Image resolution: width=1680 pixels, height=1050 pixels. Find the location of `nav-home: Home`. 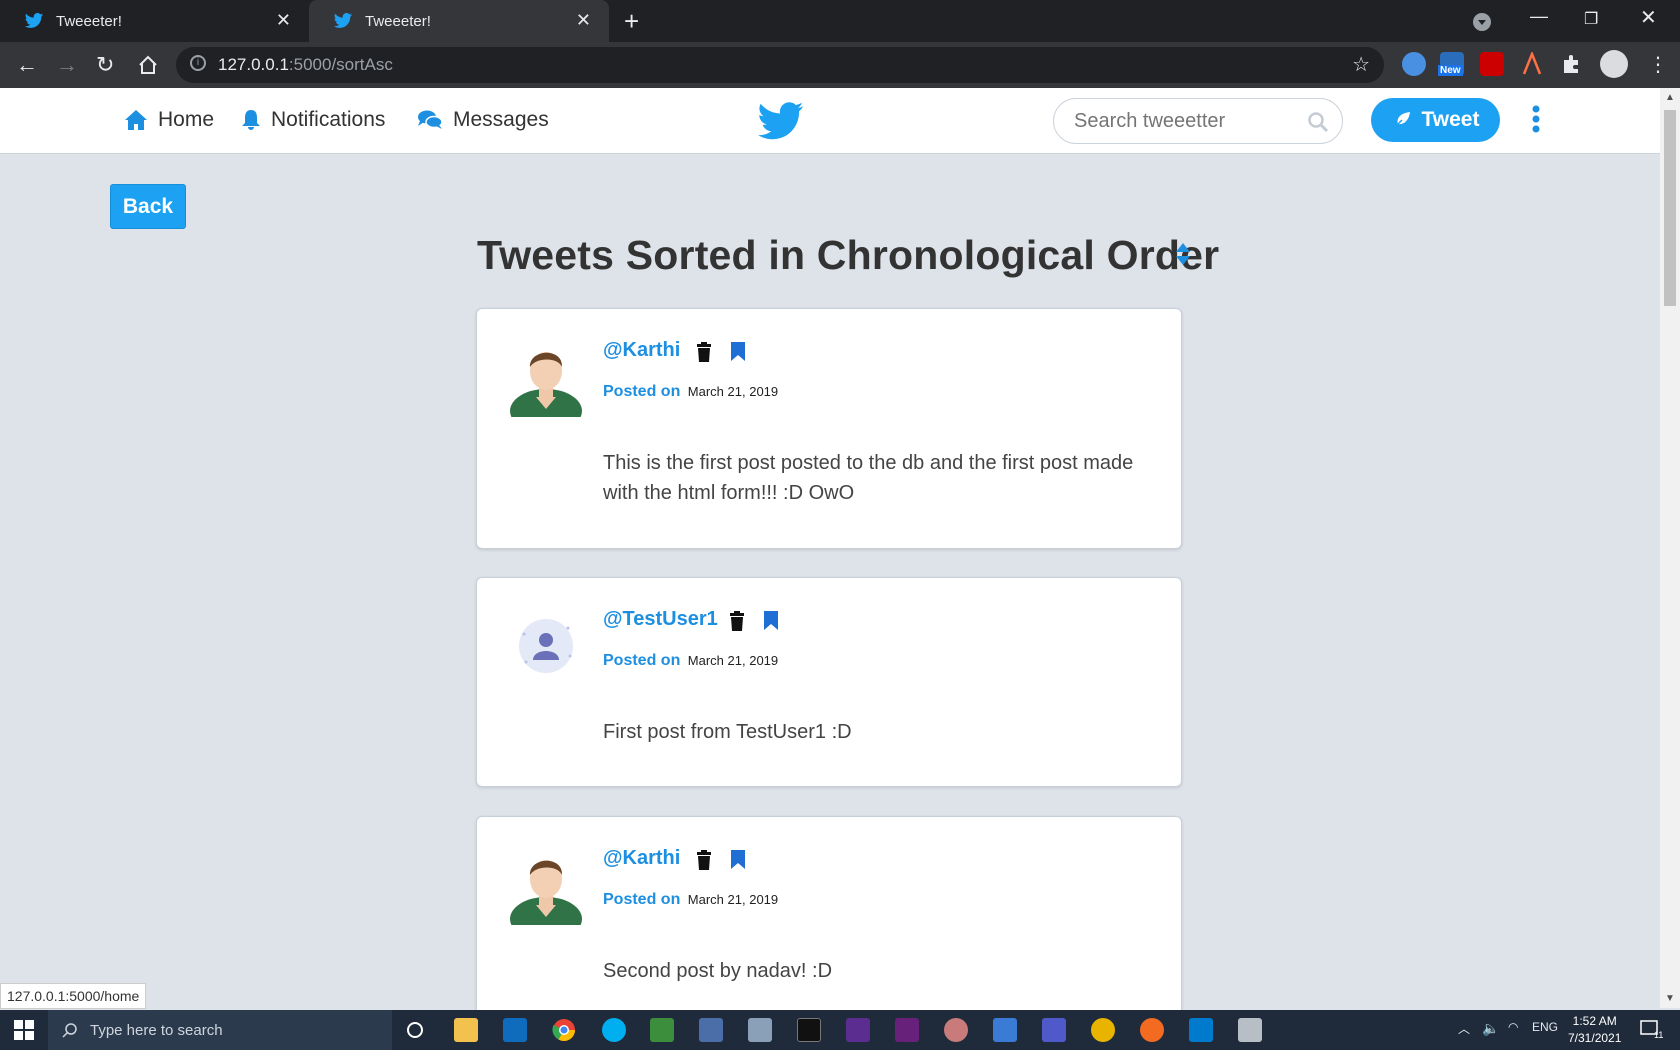

nav-home: Home is located at coordinates (169, 120).